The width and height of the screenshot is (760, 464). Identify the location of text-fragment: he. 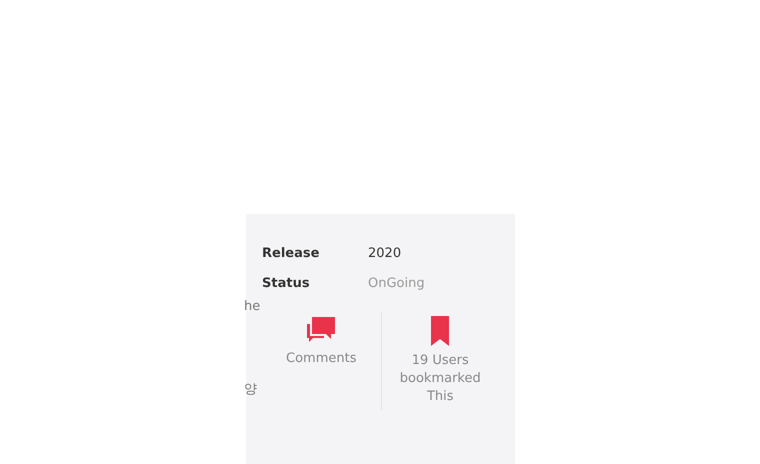
(252, 306).